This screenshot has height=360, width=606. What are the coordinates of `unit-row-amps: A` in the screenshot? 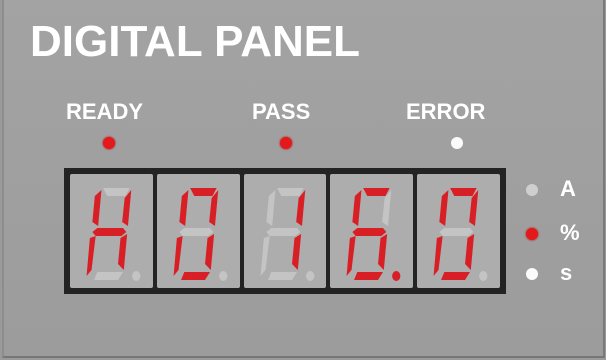 It's located at (562, 190).